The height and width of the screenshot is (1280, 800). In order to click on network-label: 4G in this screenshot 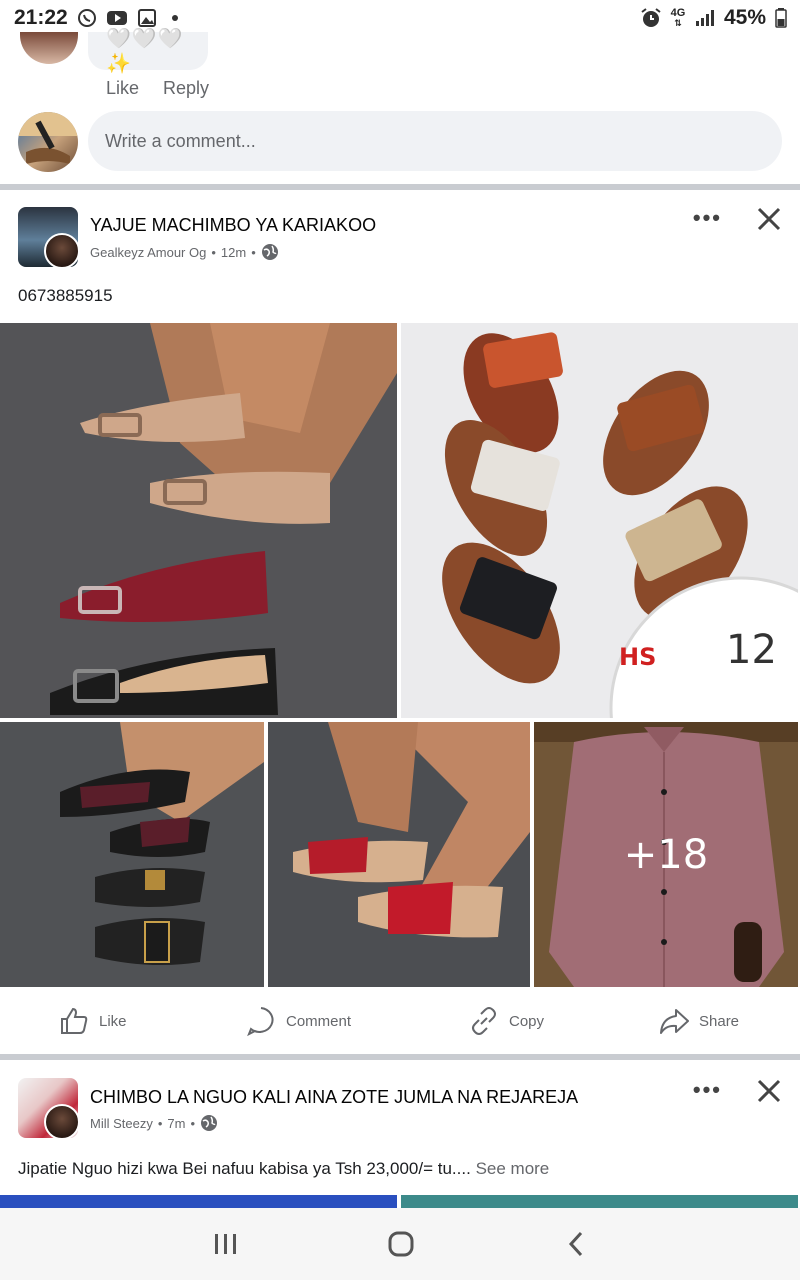, I will do `click(678, 13)`.